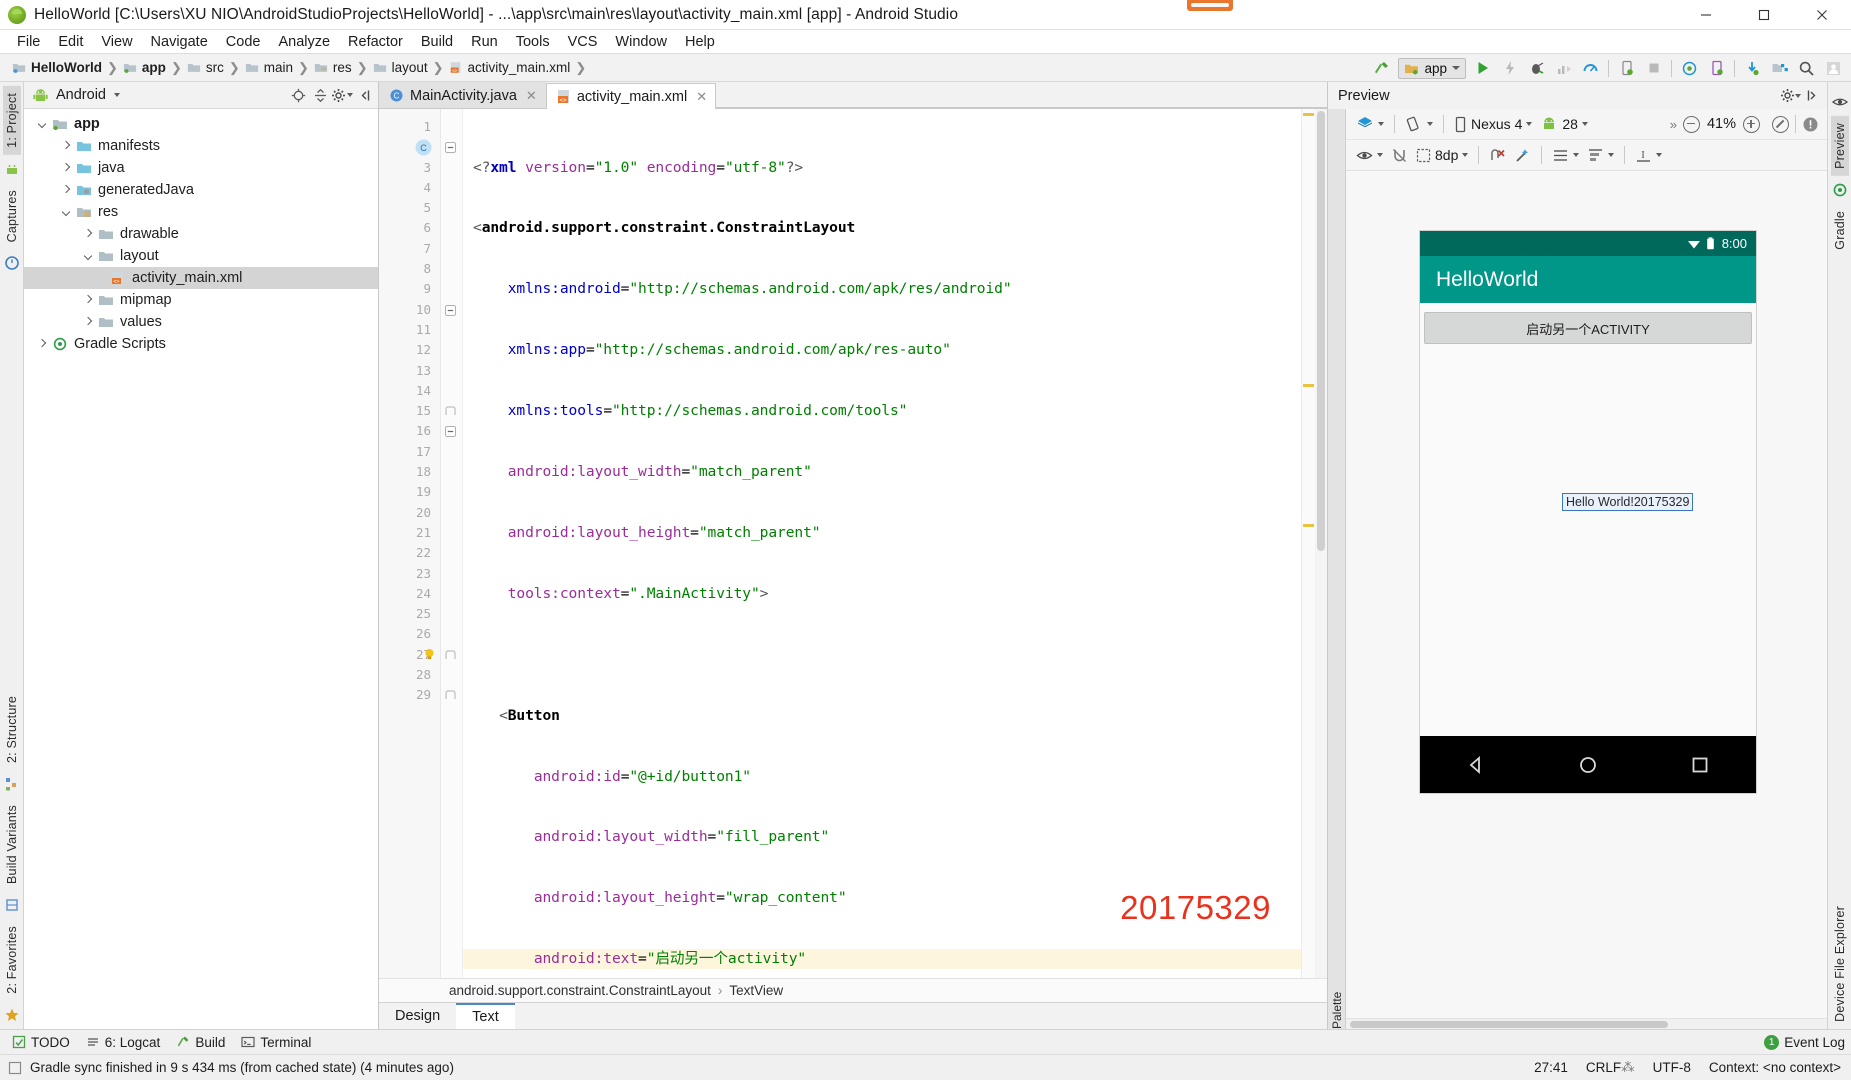 This screenshot has width=1851, height=1080. Describe the element at coordinates (1522, 155) in the screenshot. I see `infer-constraints-button` at that location.